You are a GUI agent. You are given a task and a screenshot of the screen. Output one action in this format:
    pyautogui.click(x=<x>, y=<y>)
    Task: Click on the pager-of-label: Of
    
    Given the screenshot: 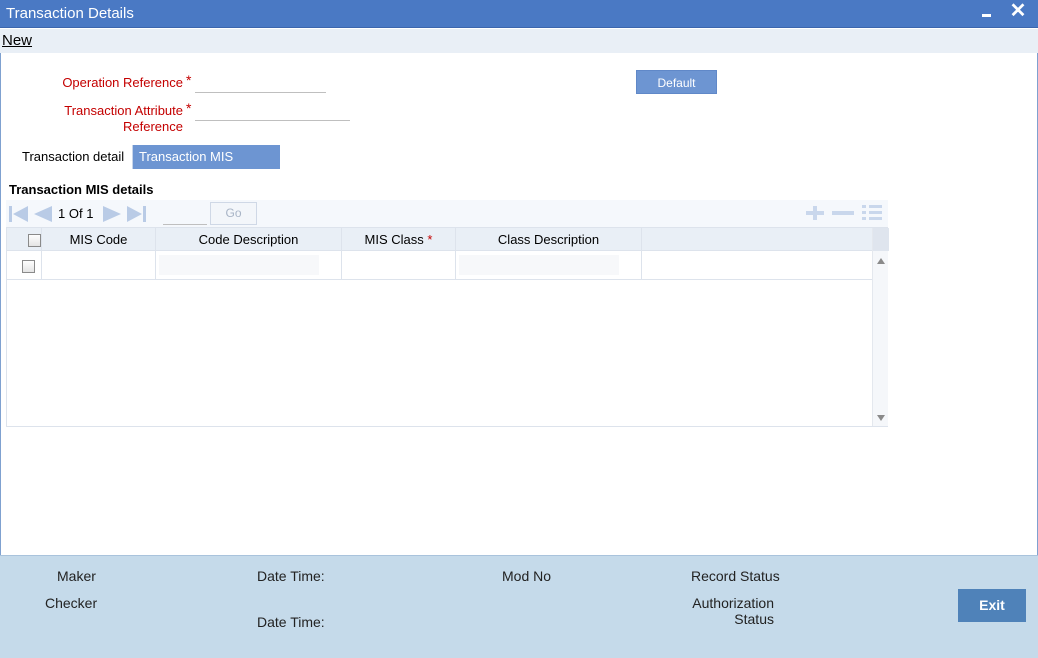 What is the action you would take?
    pyautogui.click(x=75, y=213)
    